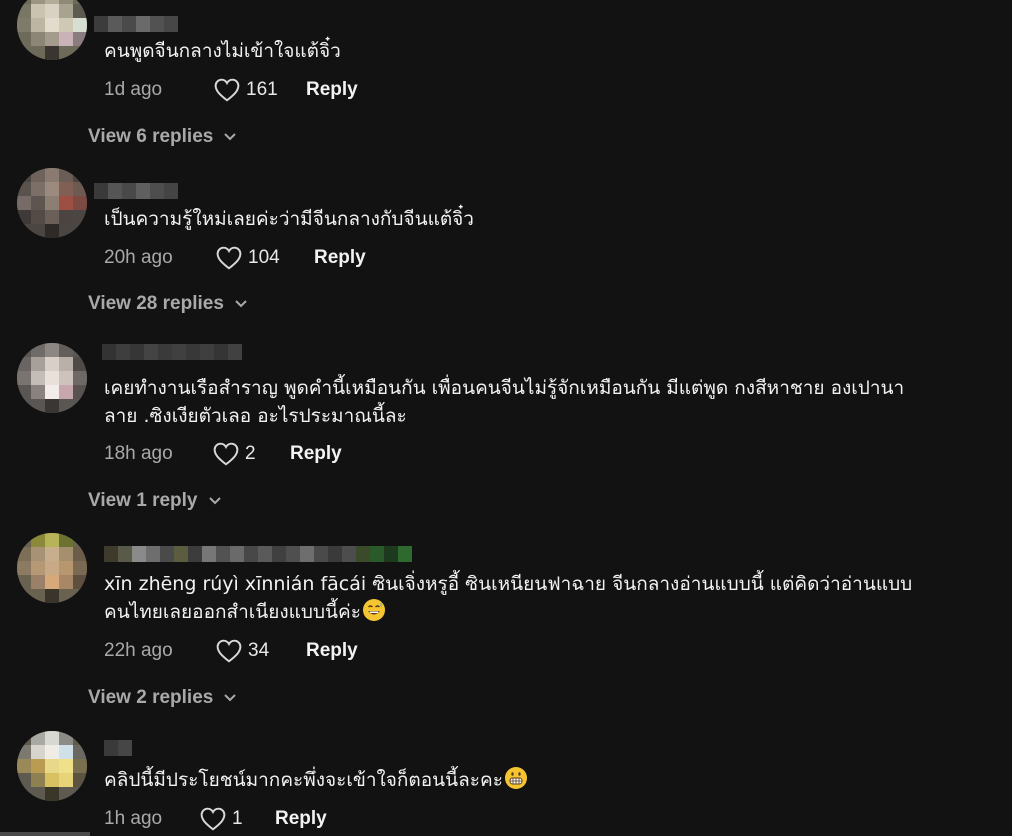  I want to click on view-replies-label: View 1 reply, so click(143, 500).